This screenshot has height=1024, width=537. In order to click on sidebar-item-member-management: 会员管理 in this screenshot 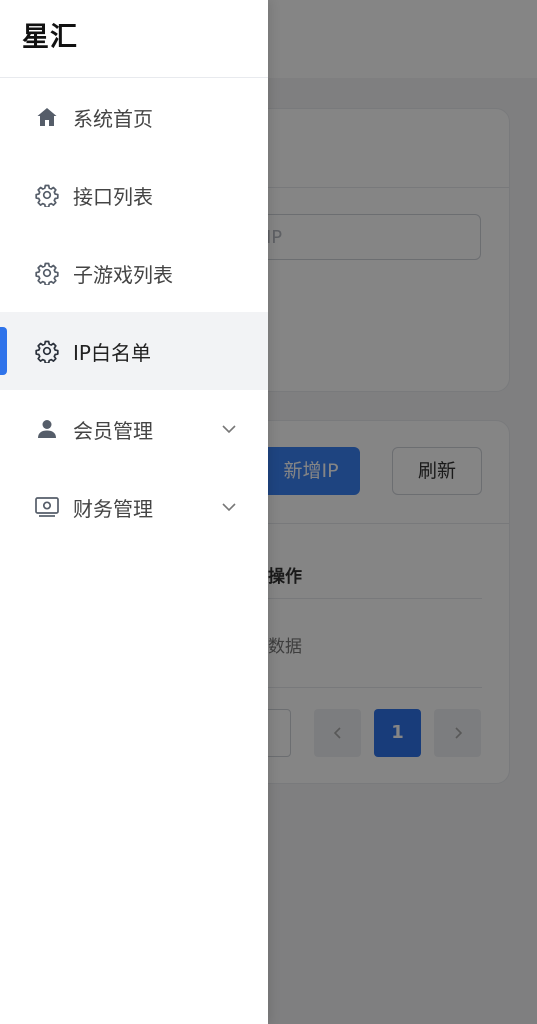, I will do `click(134, 429)`.